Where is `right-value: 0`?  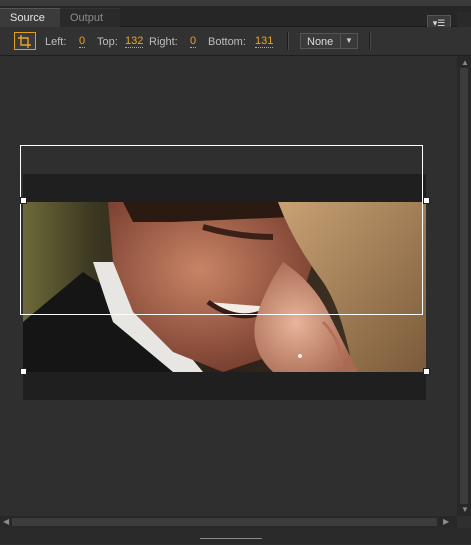 right-value: 0 is located at coordinates (193, 42).